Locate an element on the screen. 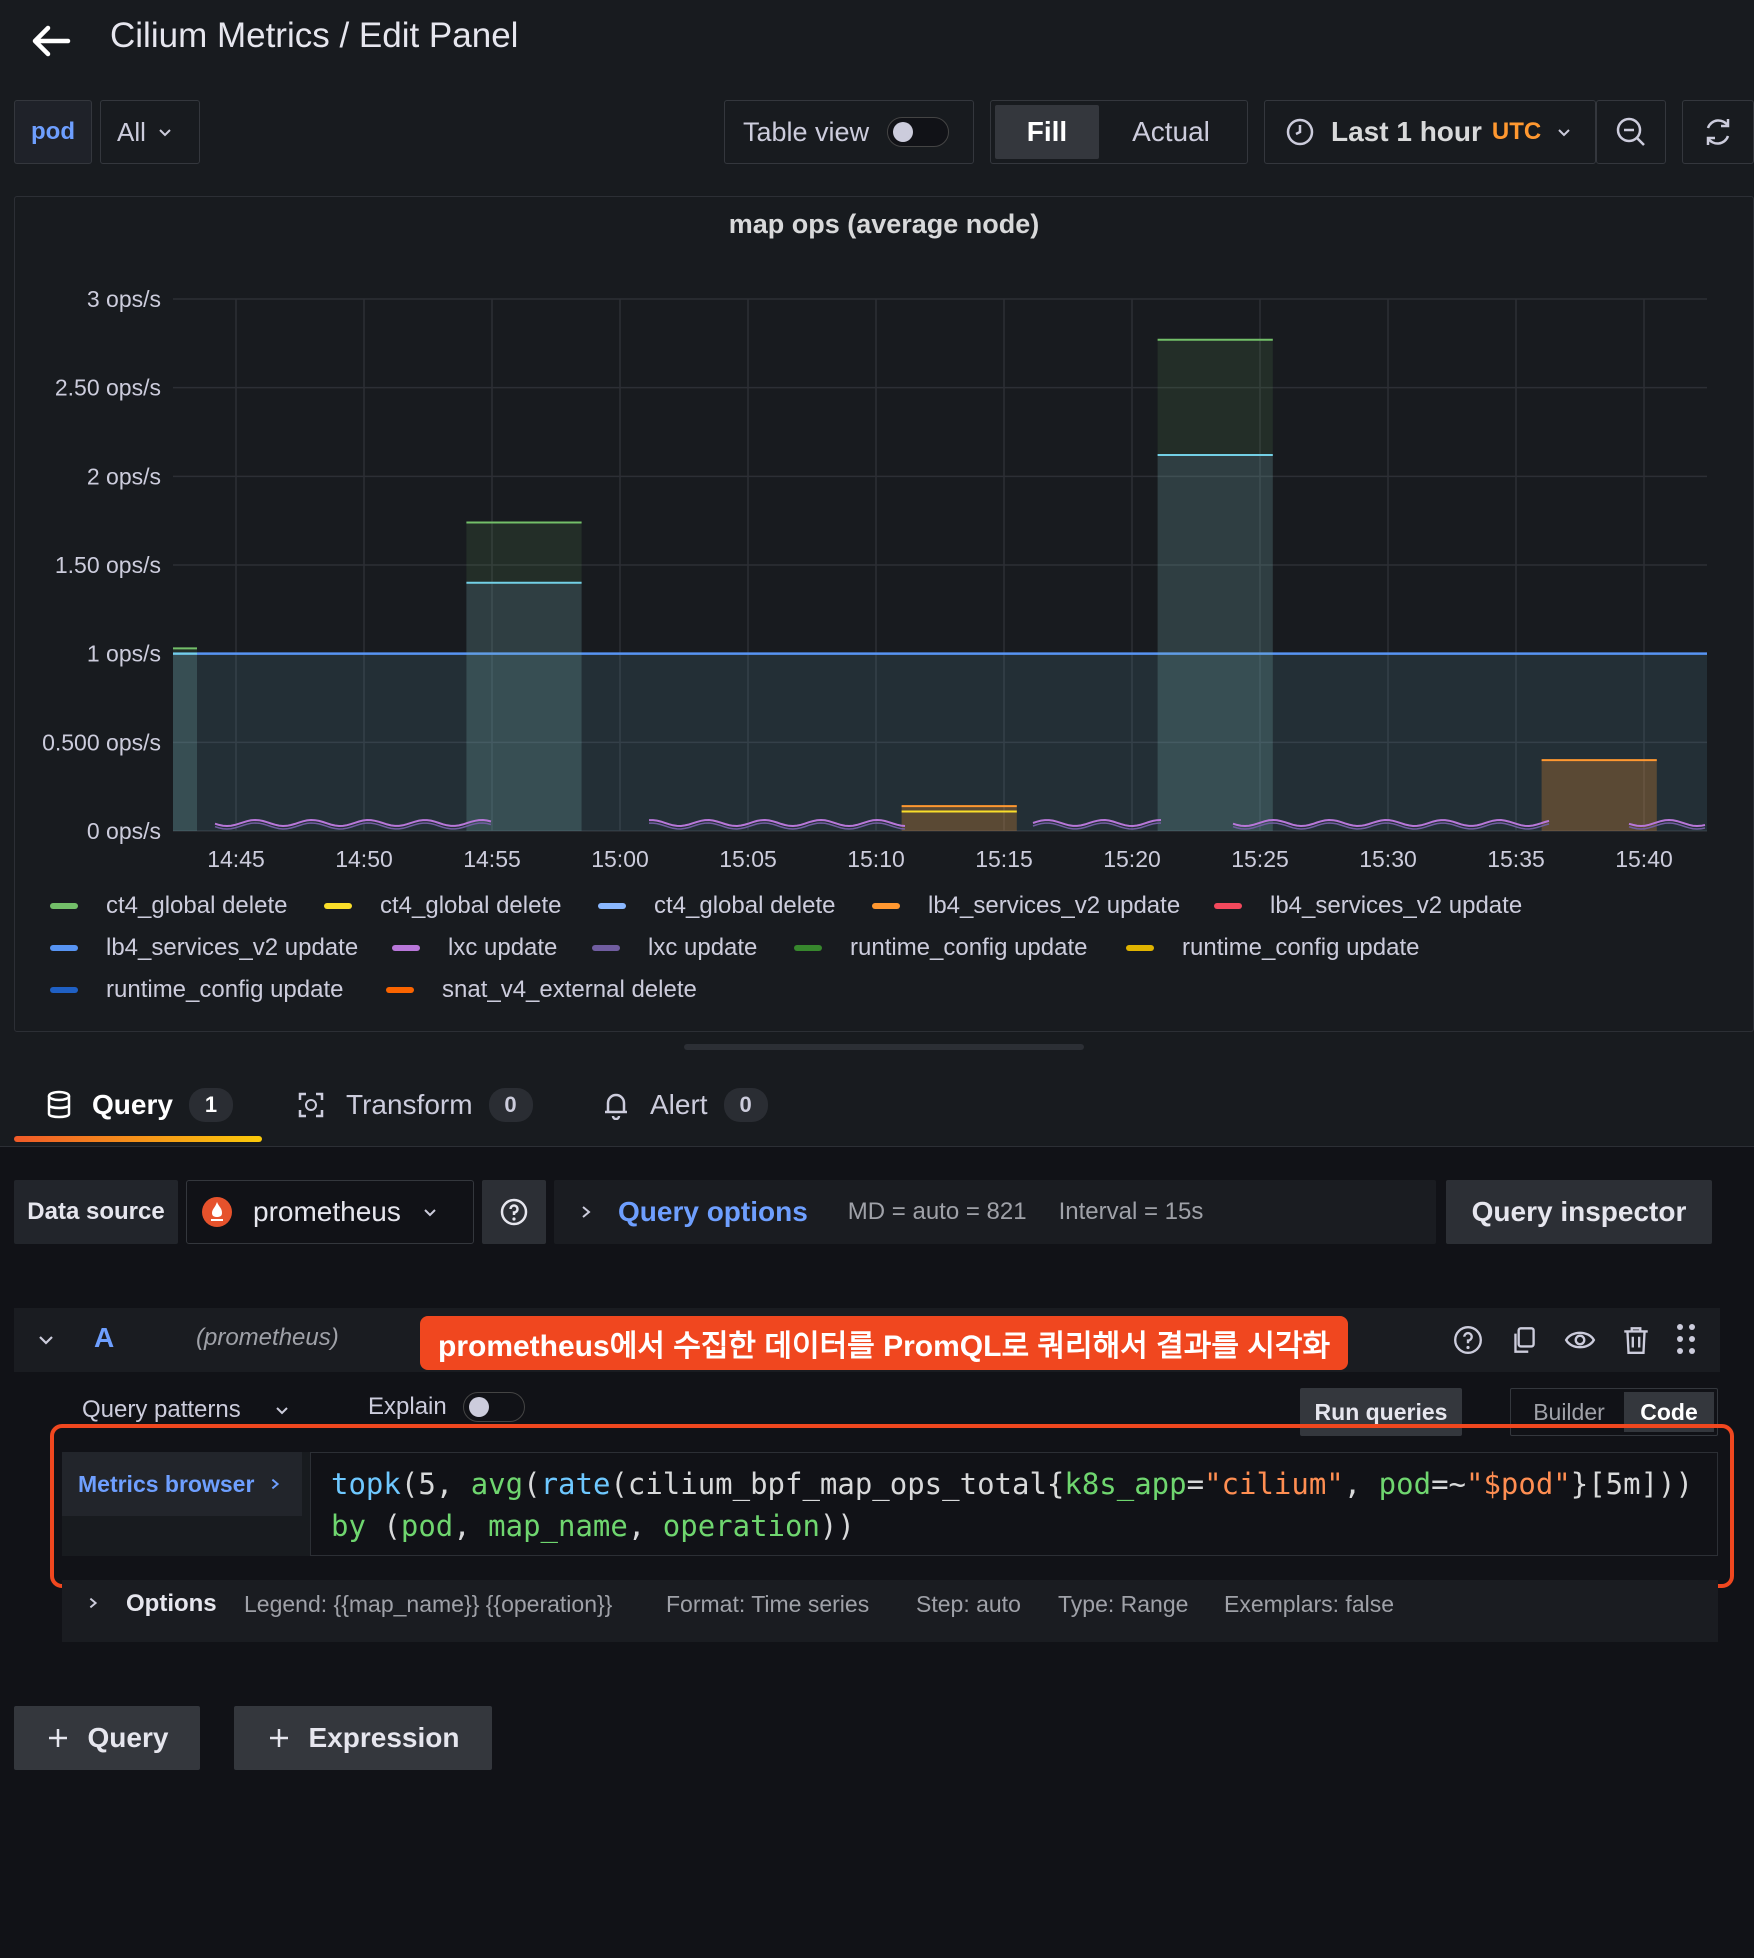 This screenshot has width=1754, height=1958. datasource-picker: prometheus is located at coordinates (330, 1212).